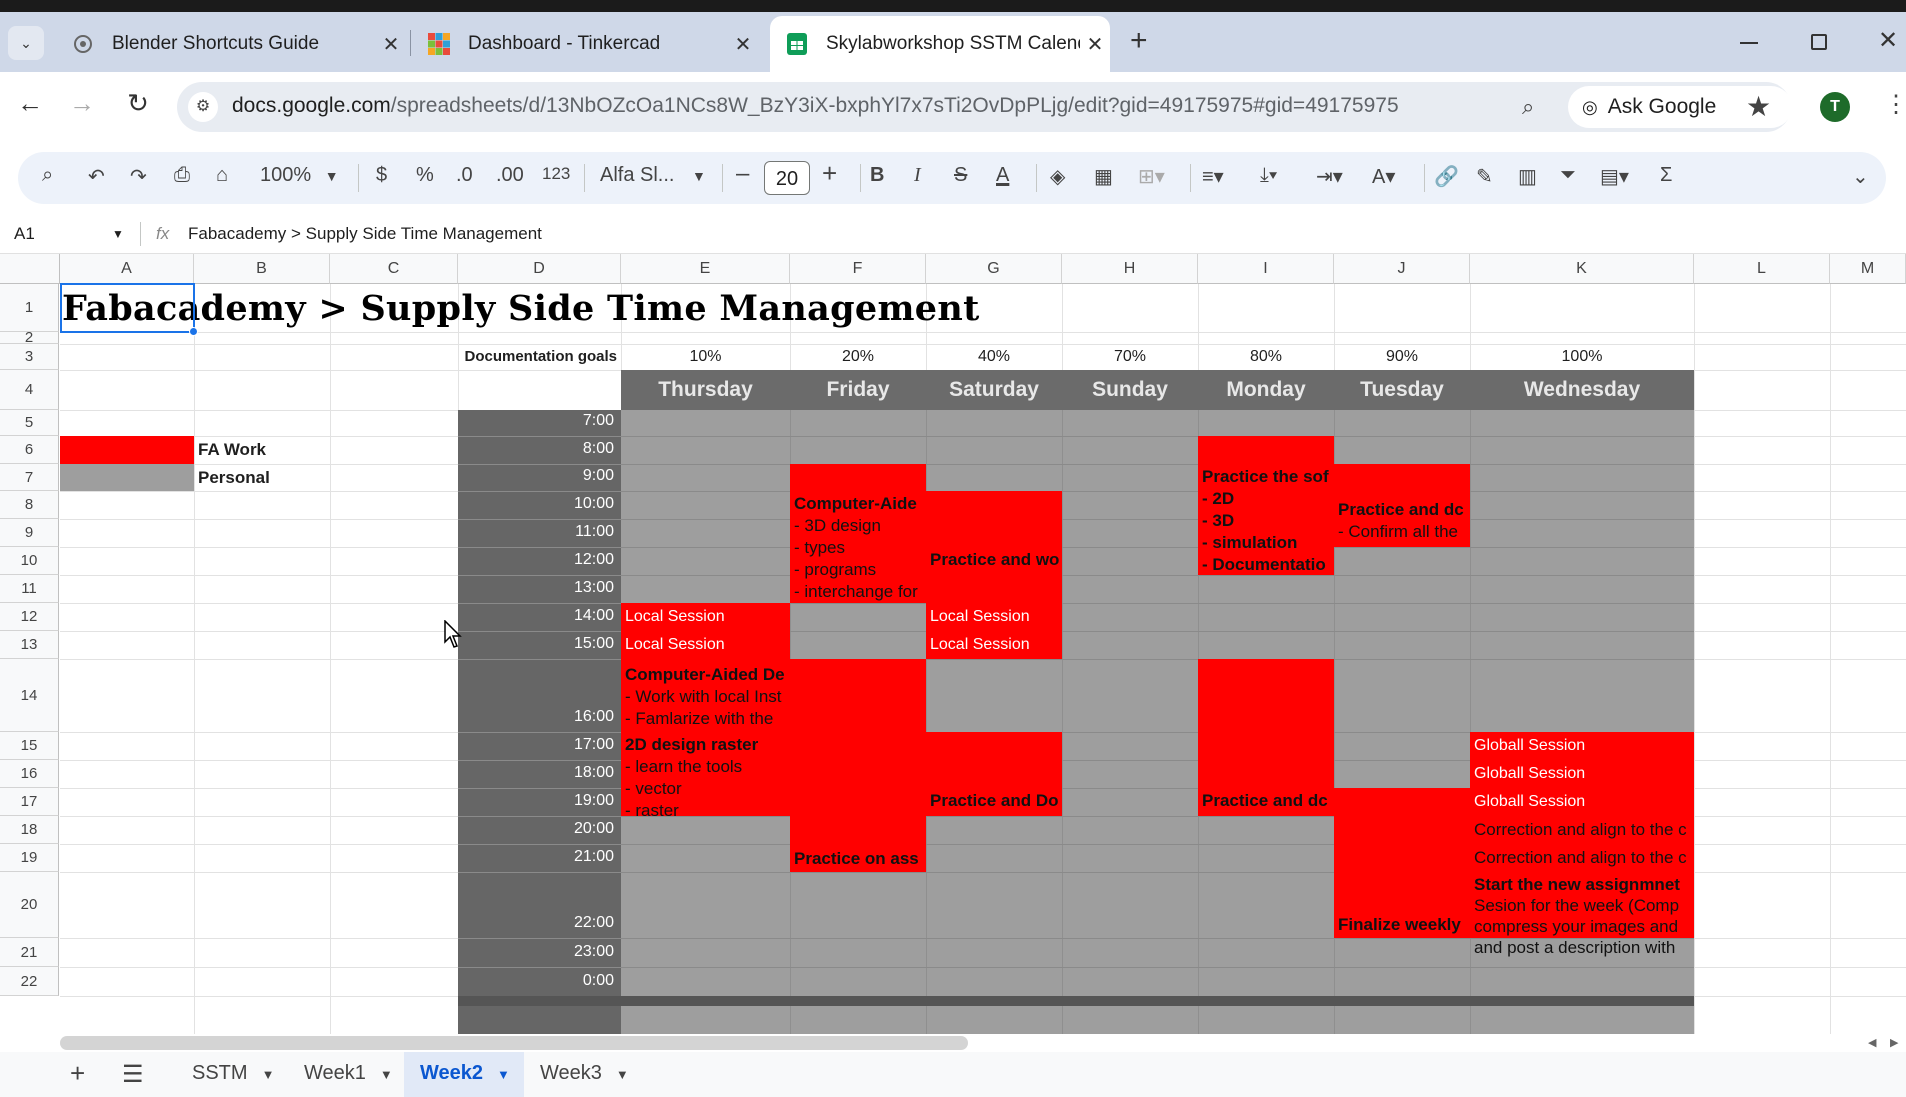 Image resolution: width=1906 pixels, height=1097 pixels. What do you see at coordinates (394, 269) in the screenshot?
I see `column-header-c: C` at bounding box center [394, 269].